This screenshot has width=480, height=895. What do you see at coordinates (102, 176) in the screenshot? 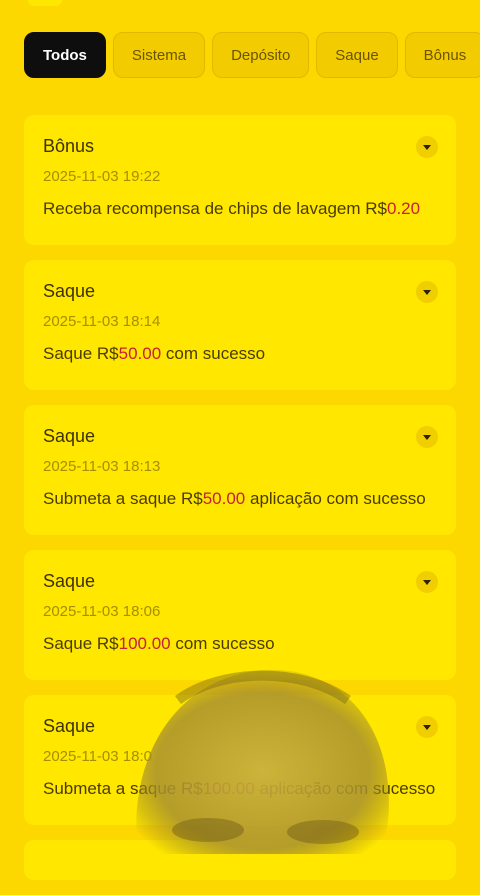
I see `record-time: 2025-11-03 19:22` at bounding box center [102, 176].